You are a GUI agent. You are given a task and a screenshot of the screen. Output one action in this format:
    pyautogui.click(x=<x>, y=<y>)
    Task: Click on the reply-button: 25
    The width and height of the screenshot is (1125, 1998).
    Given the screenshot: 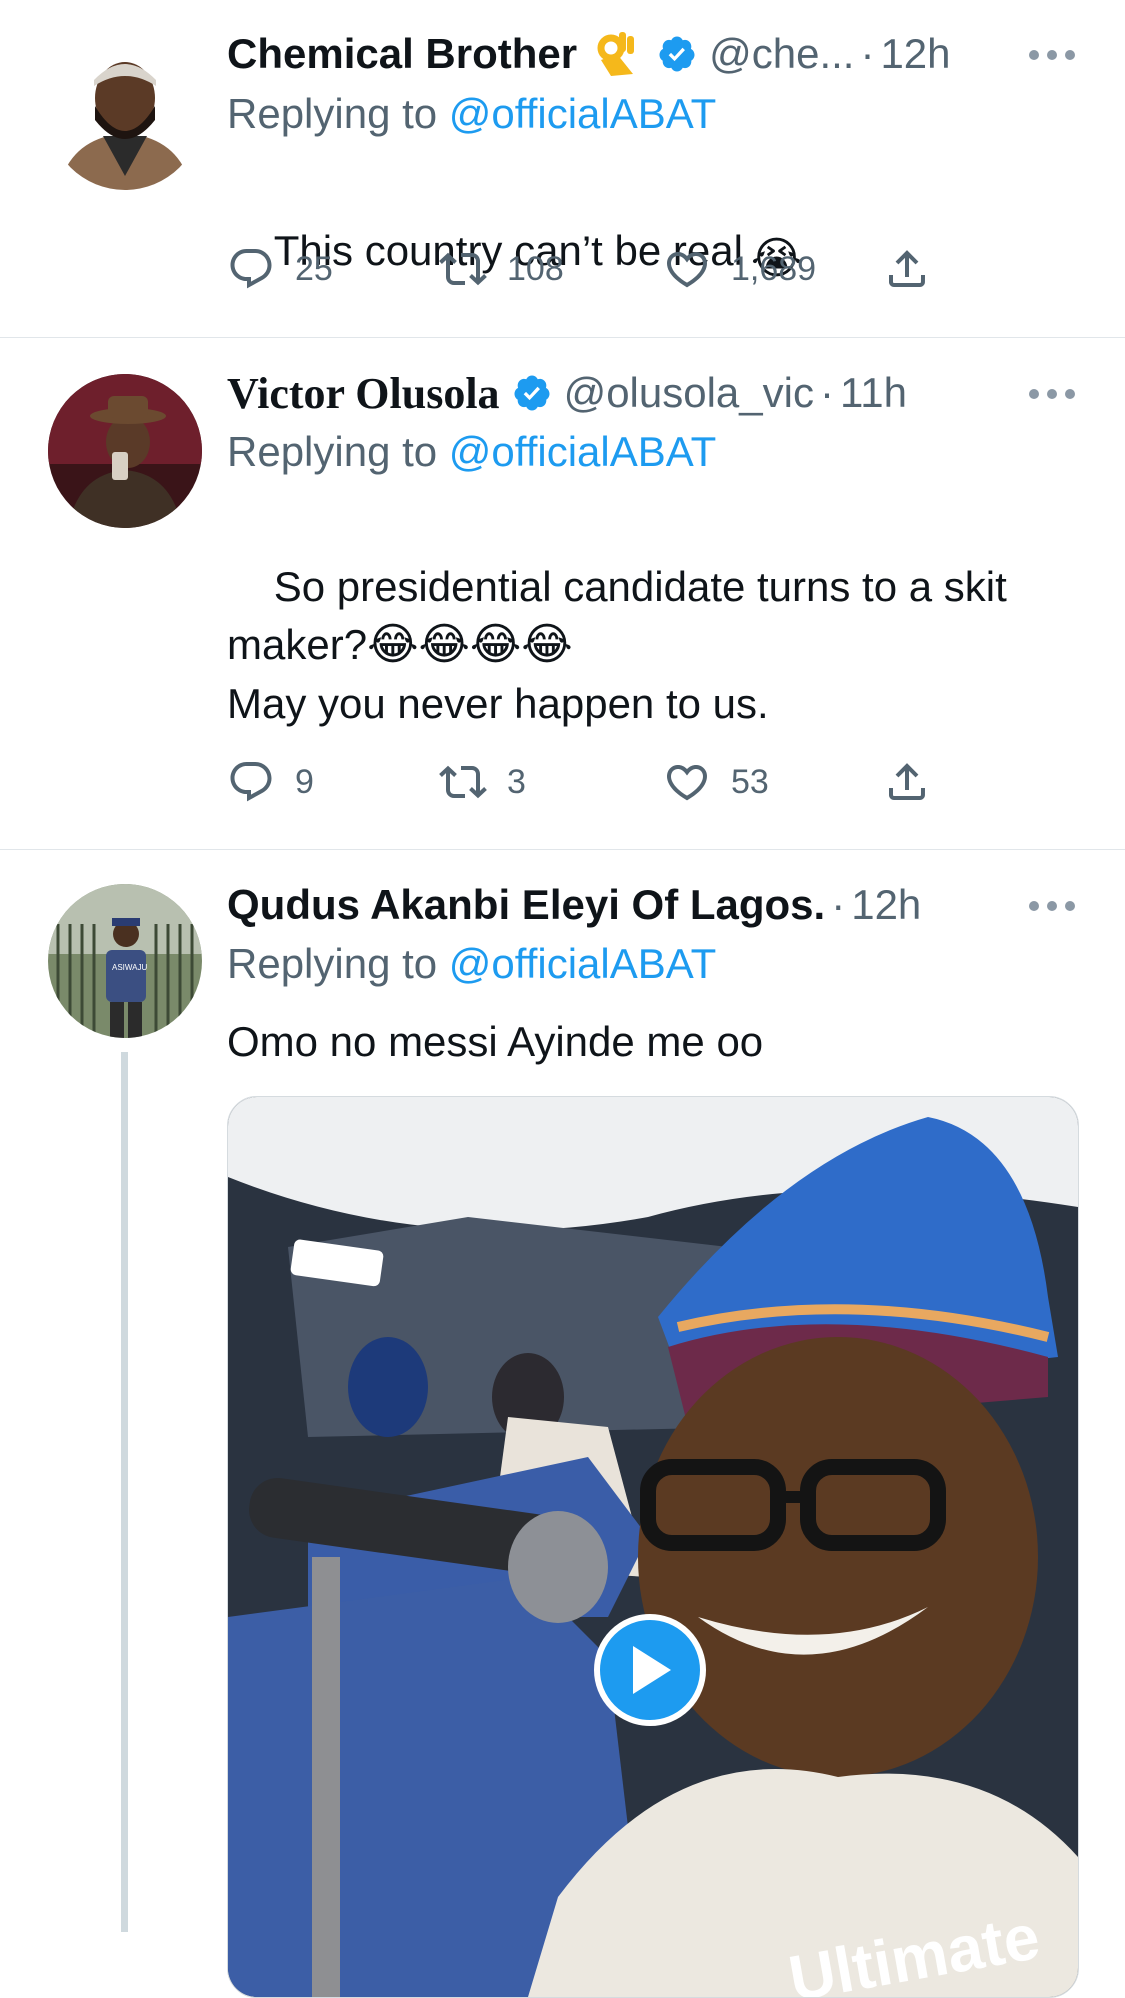 What is the action you would take?
    pyautogui.click(x=280, y=269)
    